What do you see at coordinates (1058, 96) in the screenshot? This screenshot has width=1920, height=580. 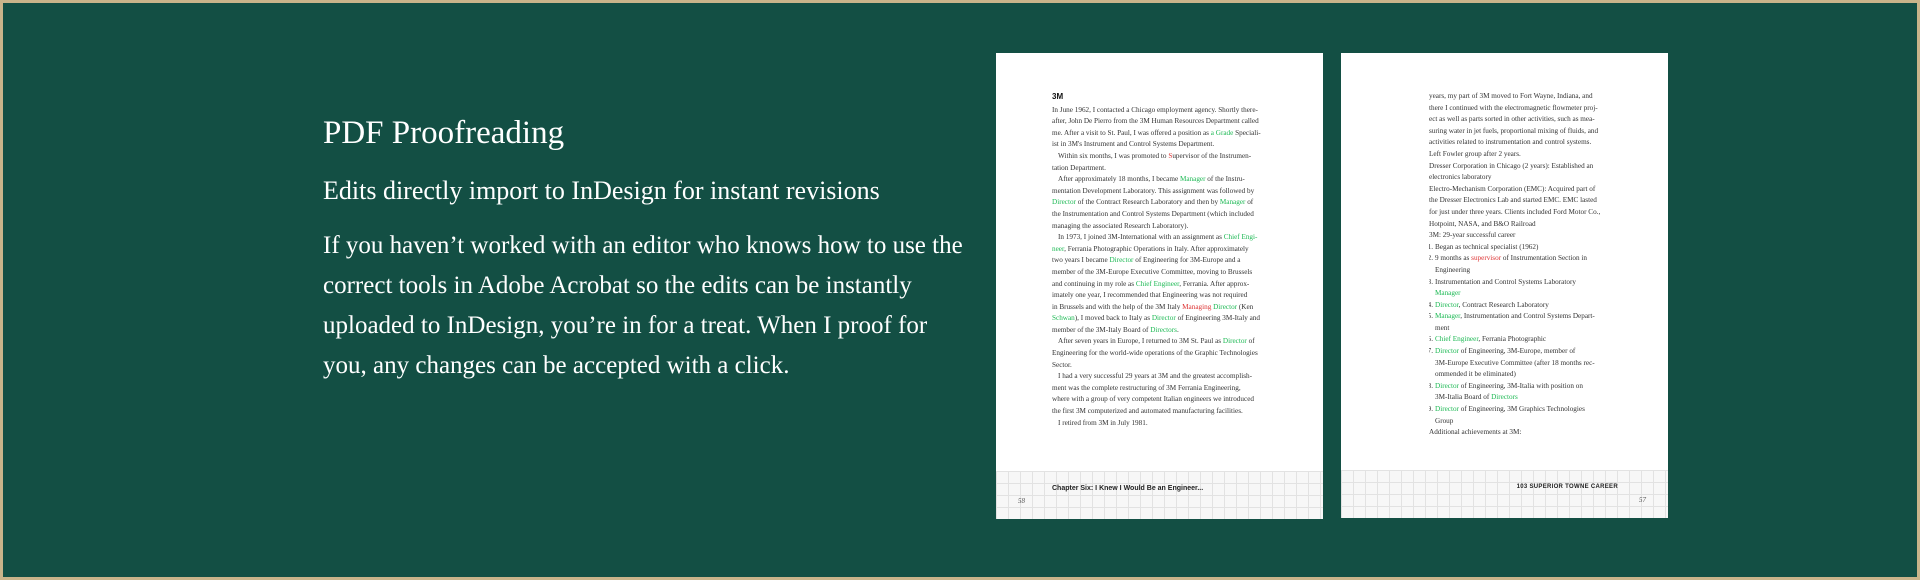 I see `proof-chapter-label: 3M` at bounding box center [1058, 96].